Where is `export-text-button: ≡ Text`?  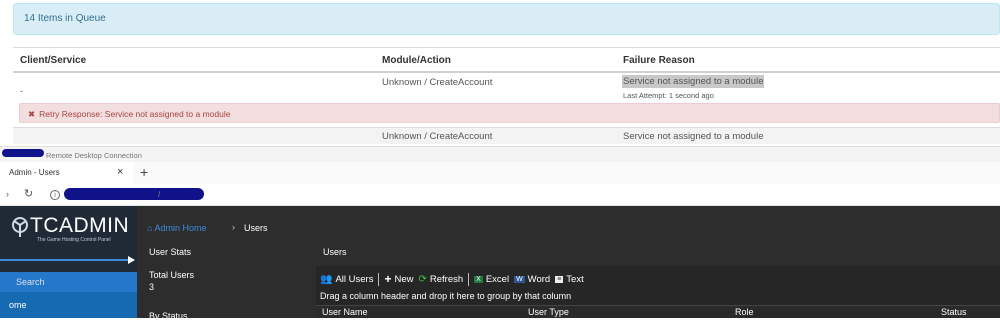
export-text-button: ≡ Text is located at coordinates (569, 279).